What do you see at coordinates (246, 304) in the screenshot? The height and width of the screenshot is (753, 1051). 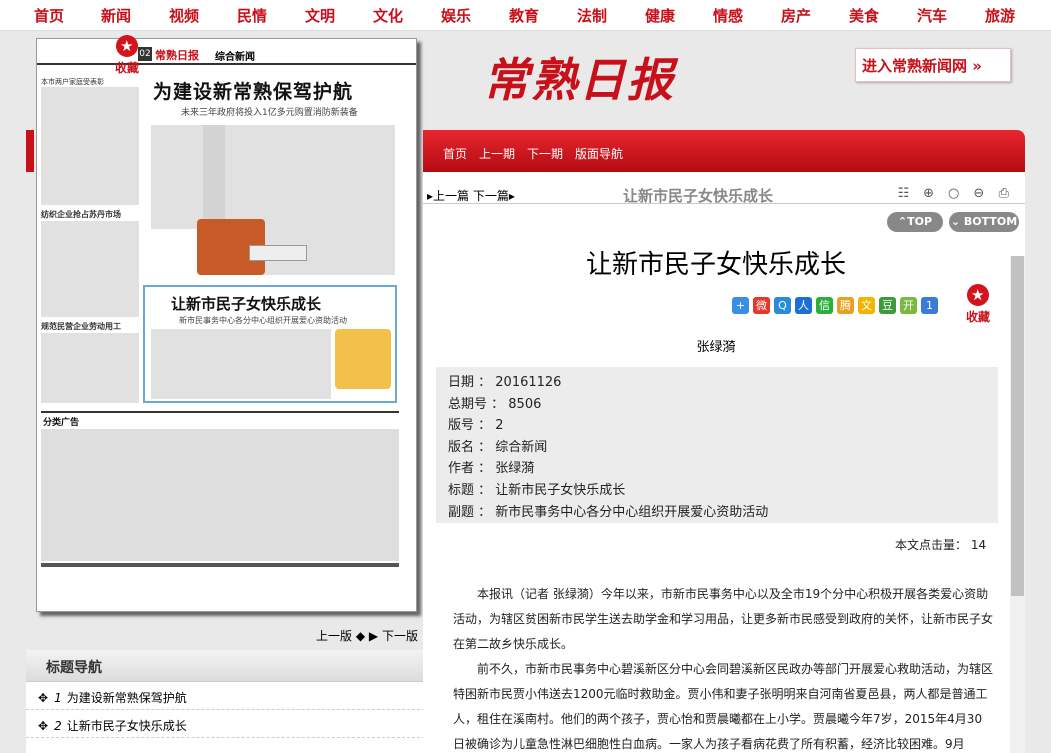 I see `paper-feature-title: 让新市民子女快乐成长` at bounding box center [246, 304].